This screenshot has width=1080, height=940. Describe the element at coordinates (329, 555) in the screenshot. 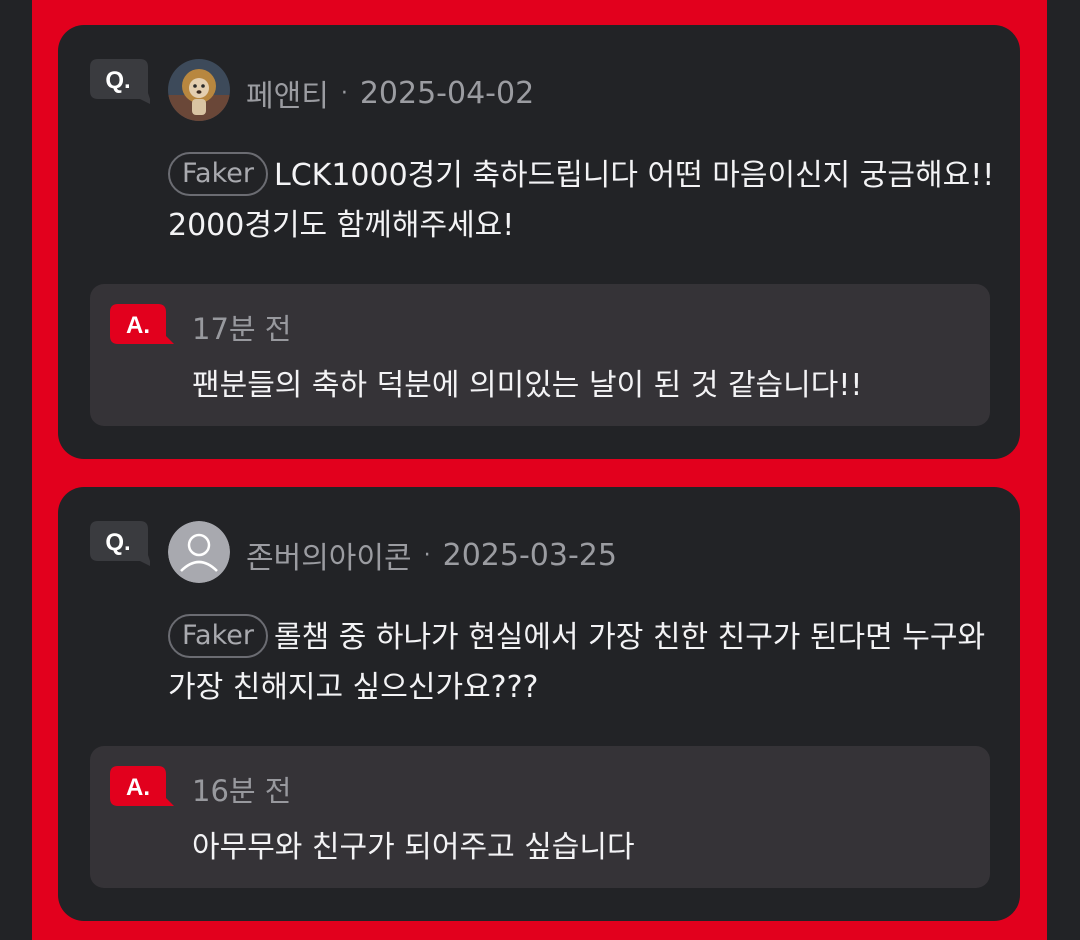

I see `author-name: 존버의아이콘` at that location.